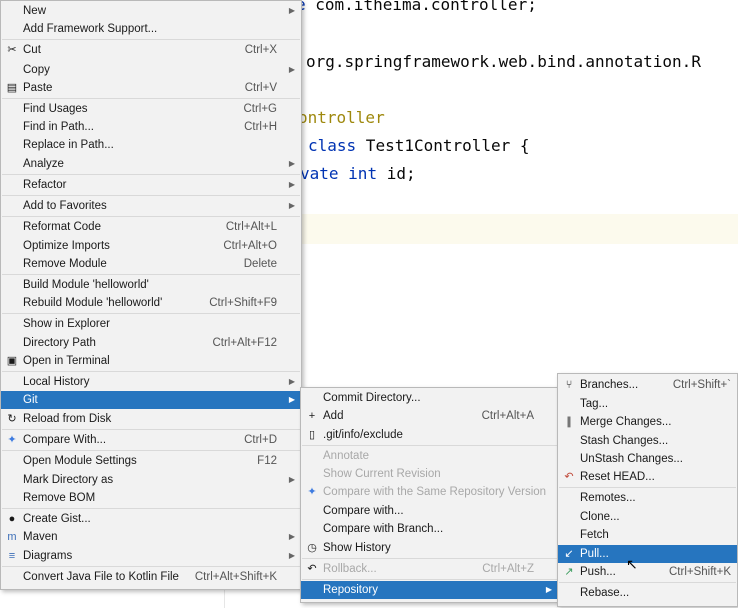 The image size is (738, 608). Describe the element at coordinates (333, 416) in the screenshot. I see `menu-item-label: Add` at that location.